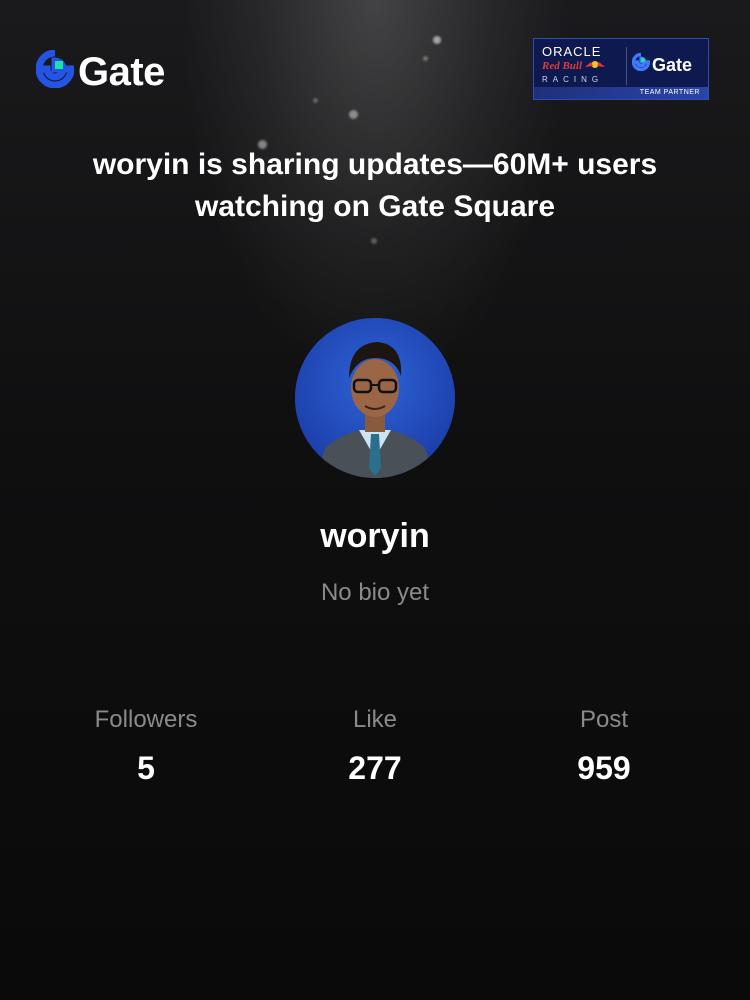  I want to click on bio: No bio yet, so click(375, 592).